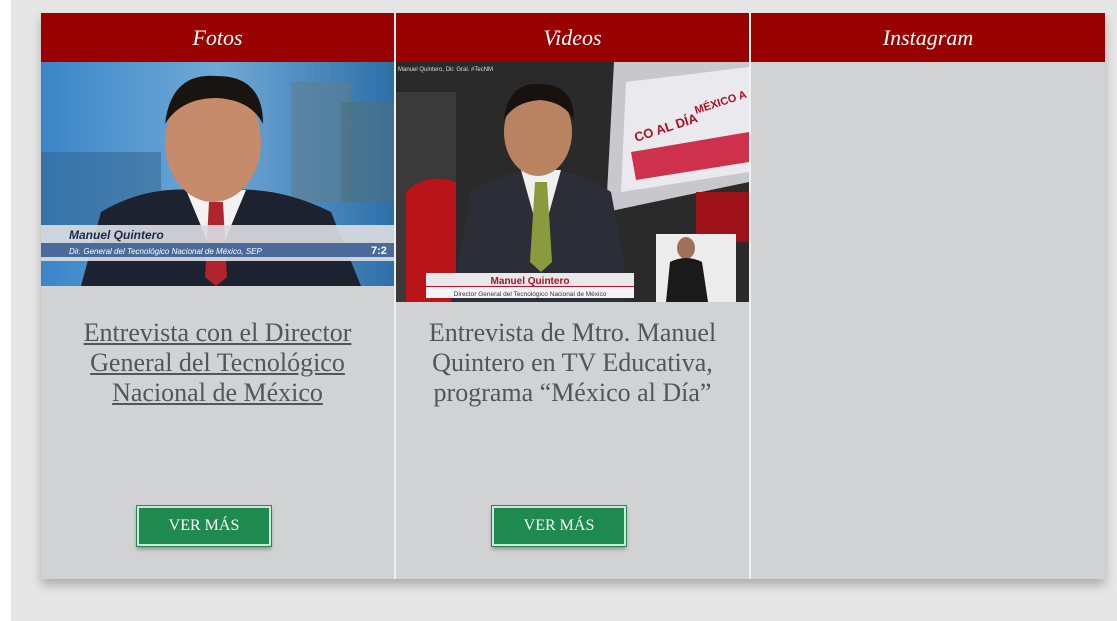 The height and width of the screenshot is (621, 1117). Describe the element at coordinates (572, 37) in the screenshot. I see `tab-videos: Videos` at that location.